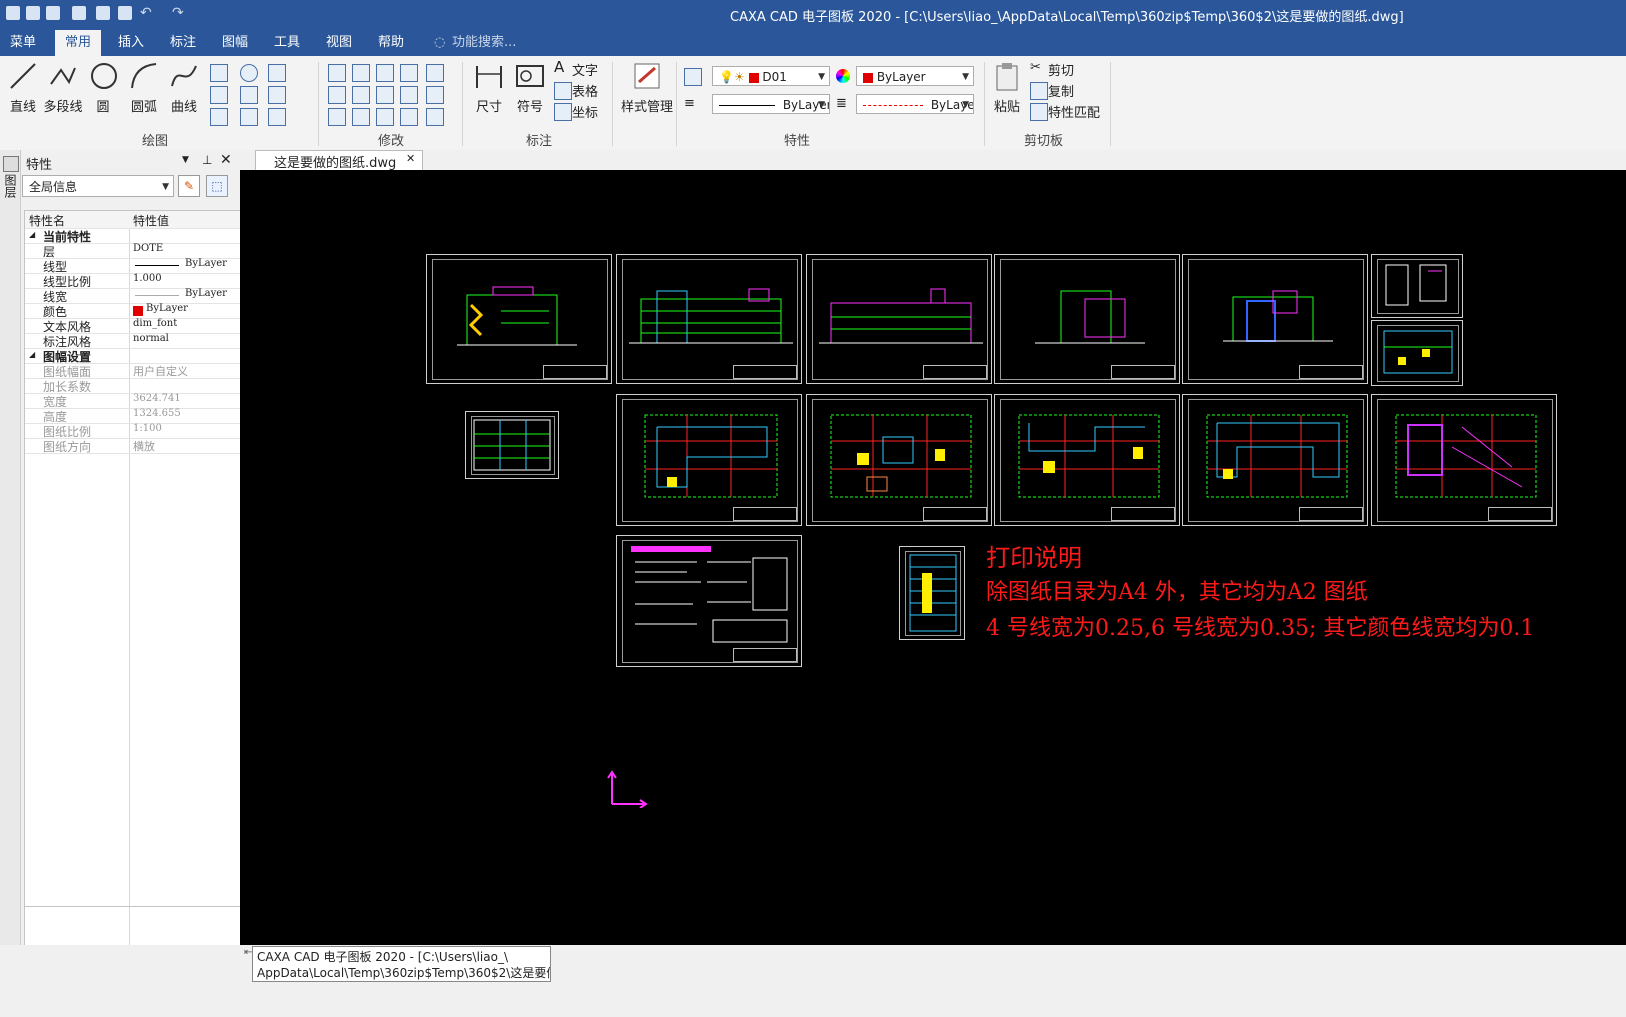 The width and height of the screenshot is (1626, 1017). What do you see at coordinates (133, 281) in the screenshot?
I see `property-row: 线型比例 1.000` at bounding box center [133, 281].